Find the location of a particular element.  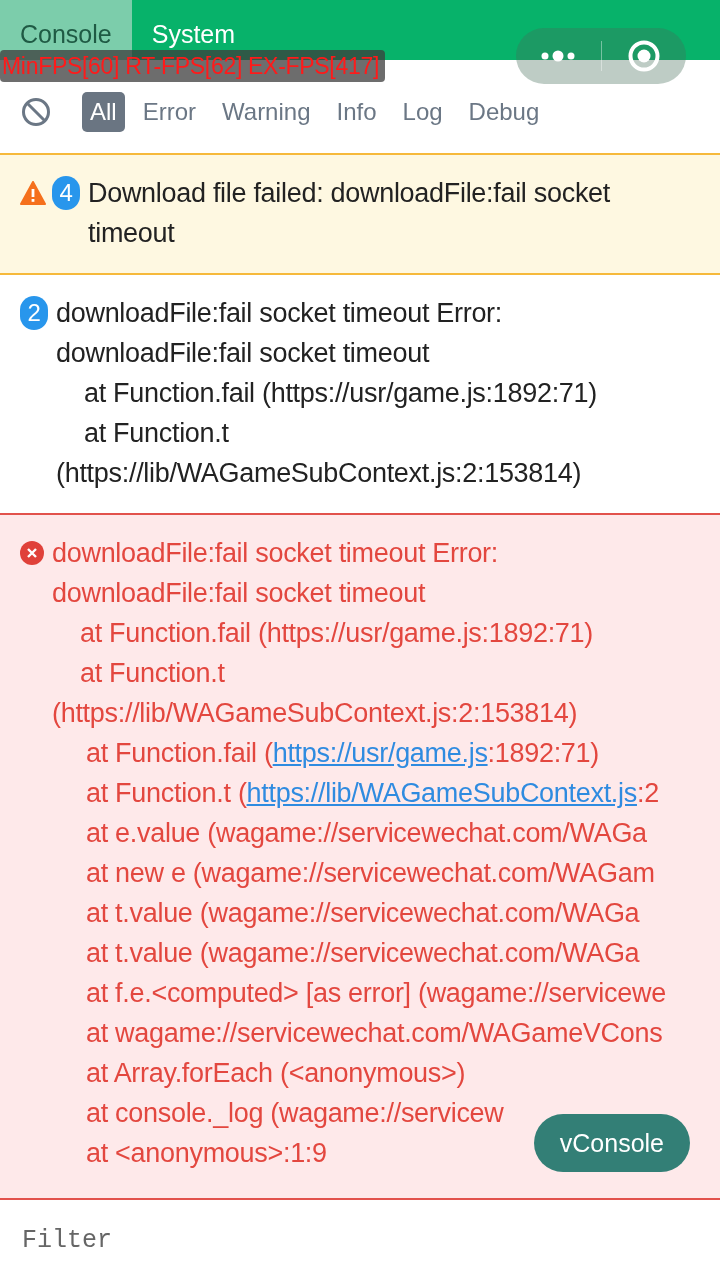

record-icon is located at coordinates (643, 56).